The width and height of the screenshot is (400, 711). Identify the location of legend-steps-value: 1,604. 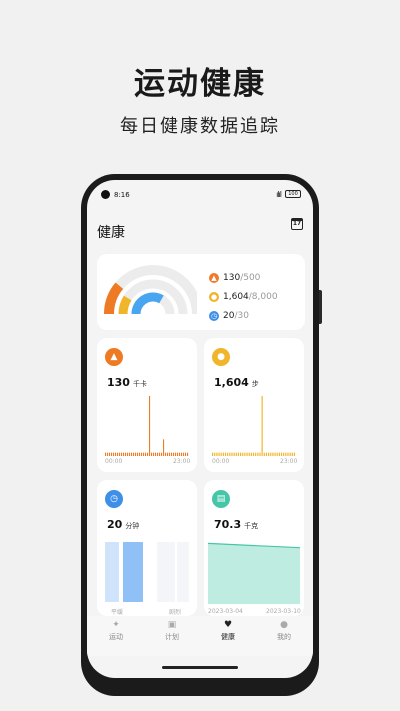
(236, 296).